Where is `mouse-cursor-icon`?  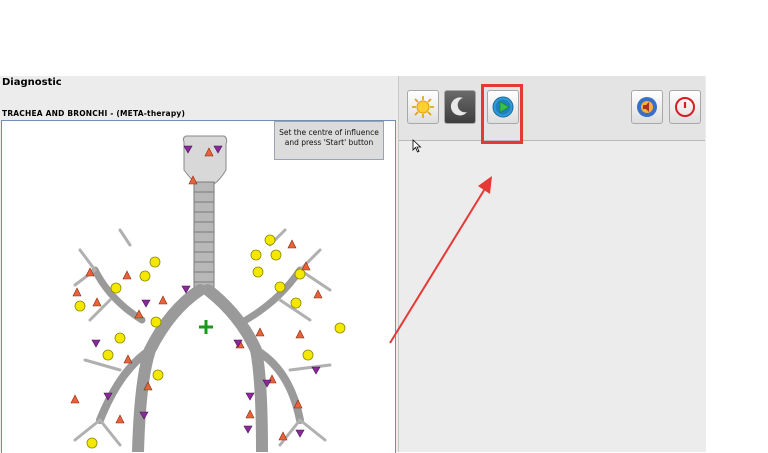
mouse-cursor-icon is located at coordinates (417, 146).